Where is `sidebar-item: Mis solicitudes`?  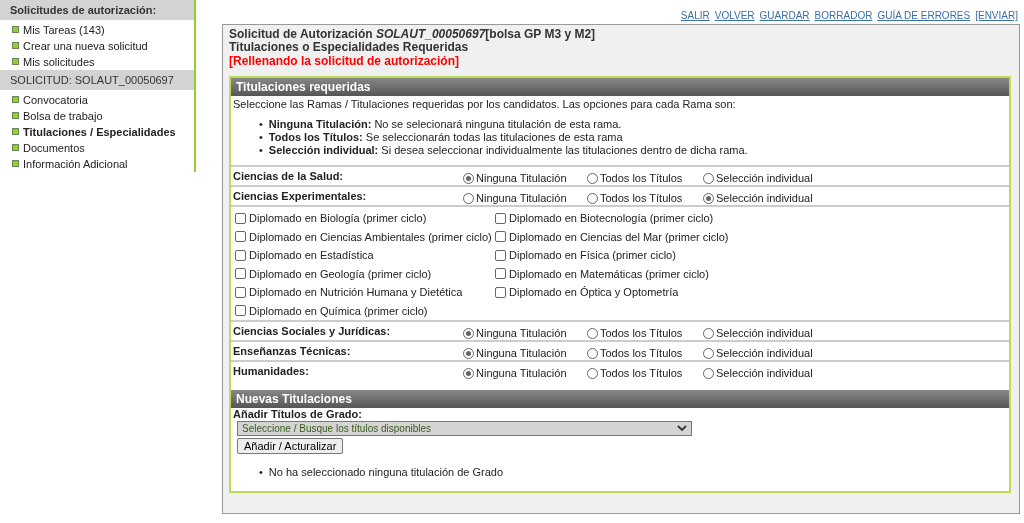
sidebar-item: Mis solicitudes is located at coordinates (97, 62).